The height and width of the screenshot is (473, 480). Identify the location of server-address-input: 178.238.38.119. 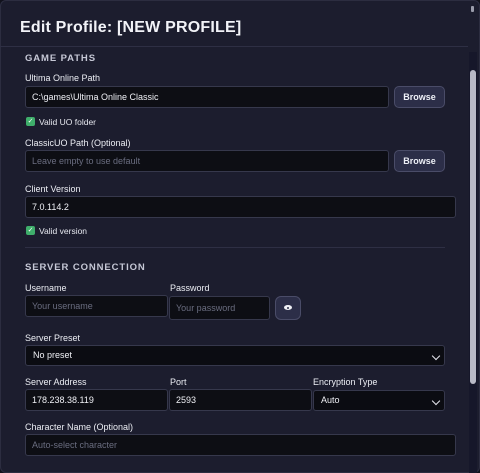
(96, 400).